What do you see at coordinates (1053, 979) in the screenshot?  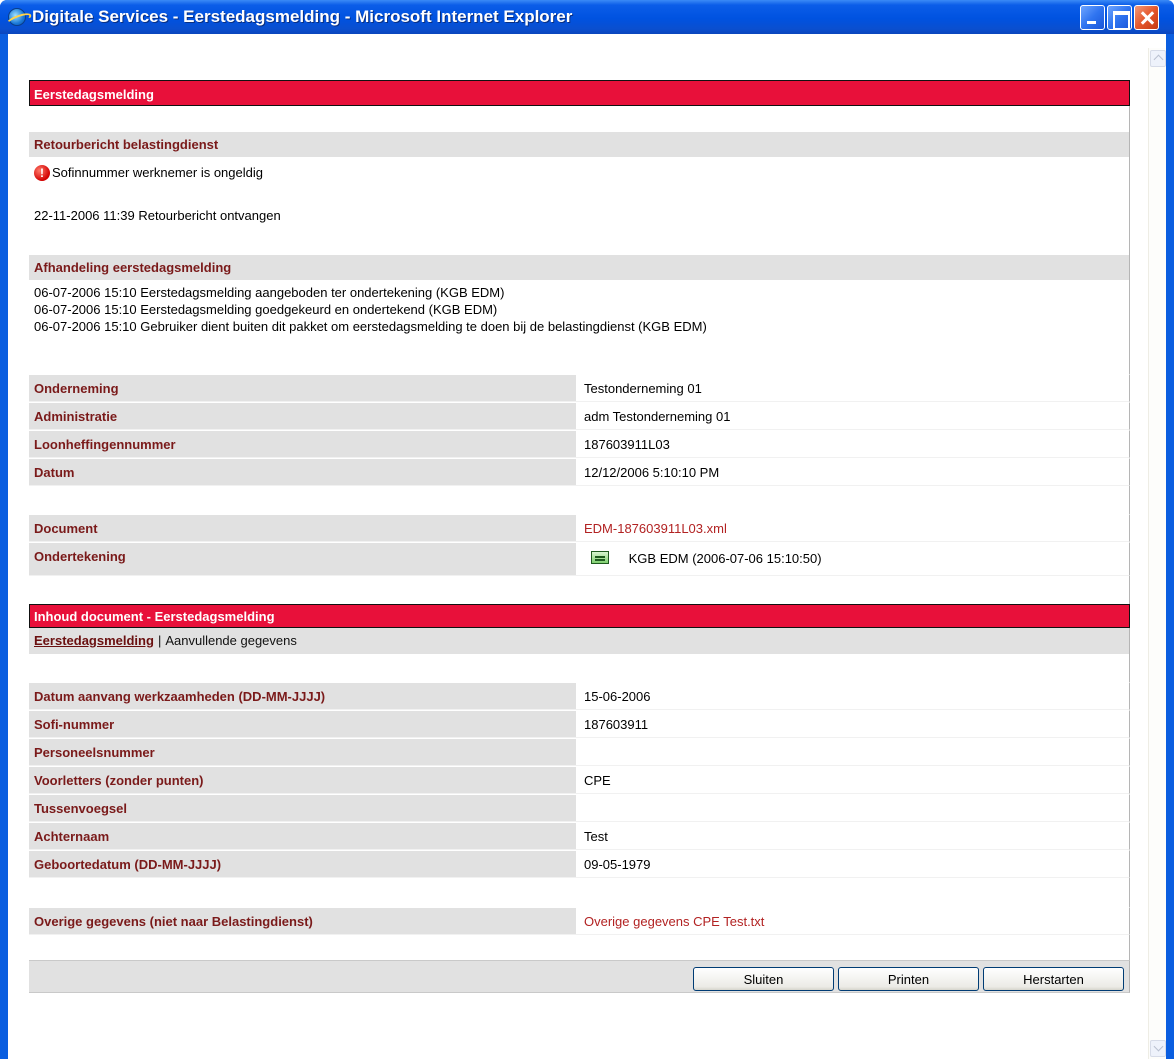 I see `herstarten-button: Herstarten` at bounding box center [1053, 979].